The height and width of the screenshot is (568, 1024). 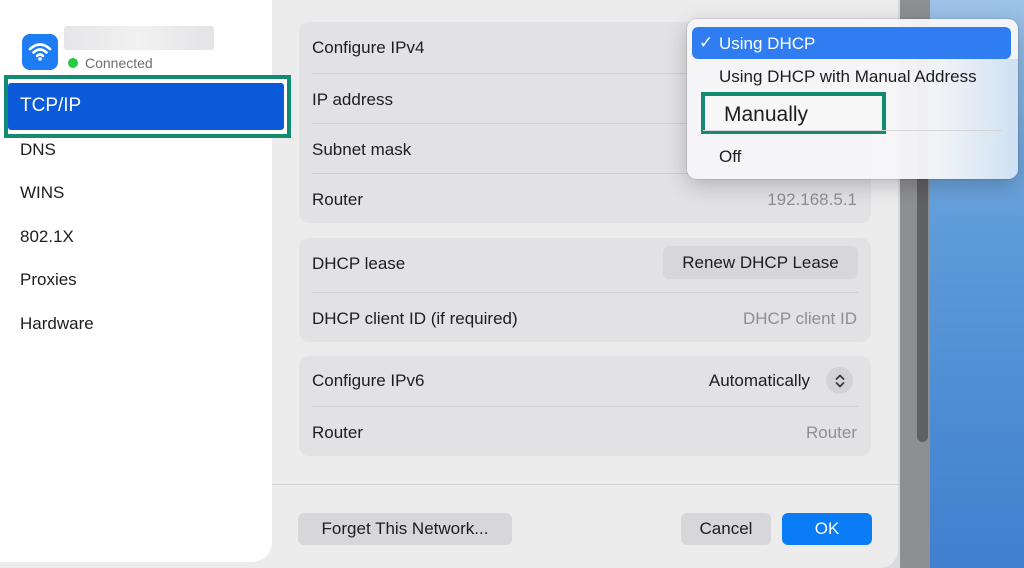 What do you see at coordinates (362, 149) in the screenshot?
I see `subnet-mask-label: Subnet mask` at bounding box center [362, 149].